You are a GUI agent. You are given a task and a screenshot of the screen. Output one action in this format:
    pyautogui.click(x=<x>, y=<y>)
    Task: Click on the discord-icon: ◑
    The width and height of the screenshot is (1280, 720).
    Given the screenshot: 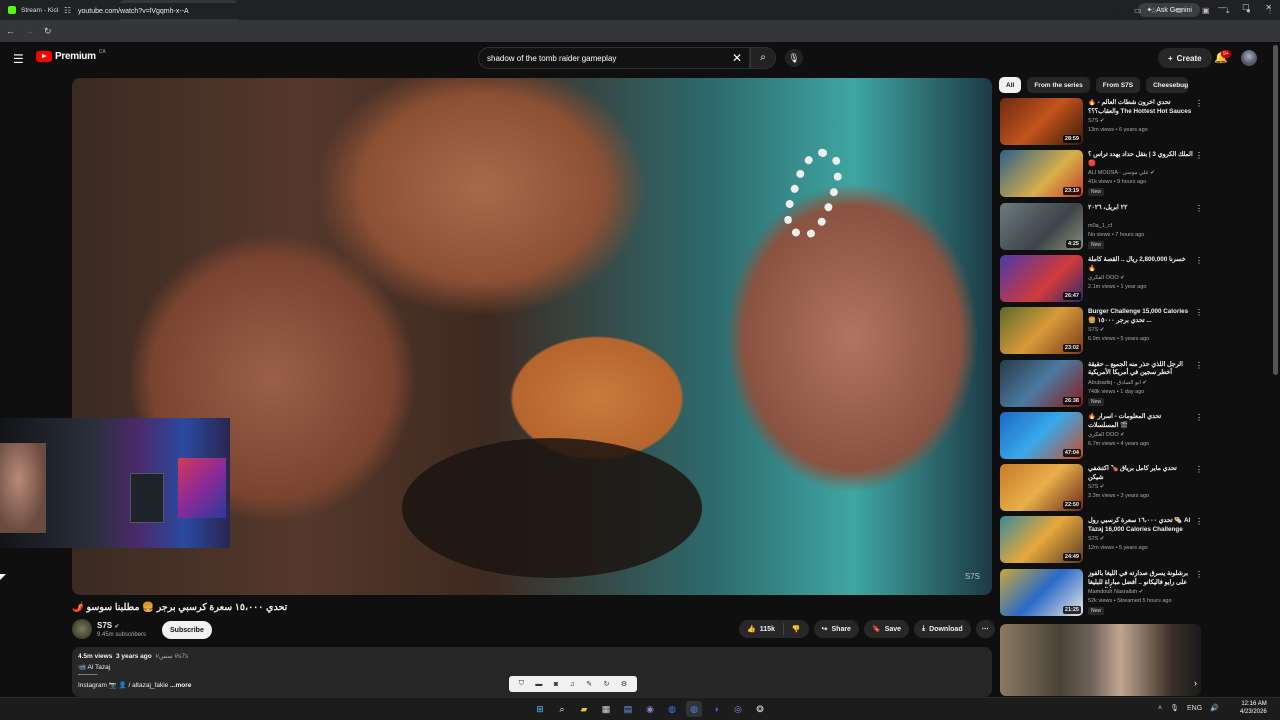 What is the action you would take?
    pyautogui.click(x=716, y=709)
    